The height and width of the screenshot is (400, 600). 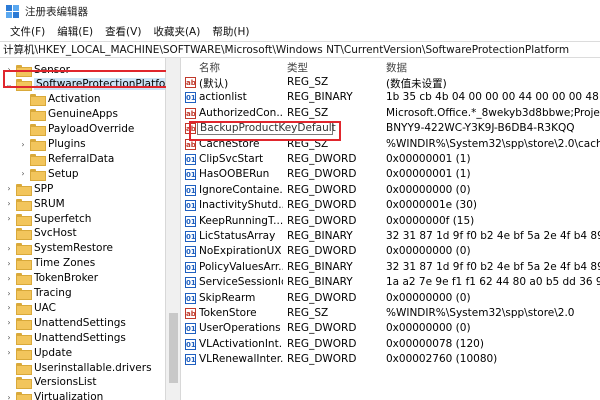 I want to click on tree-item: › Time Zones, so click(x=49, y=263).